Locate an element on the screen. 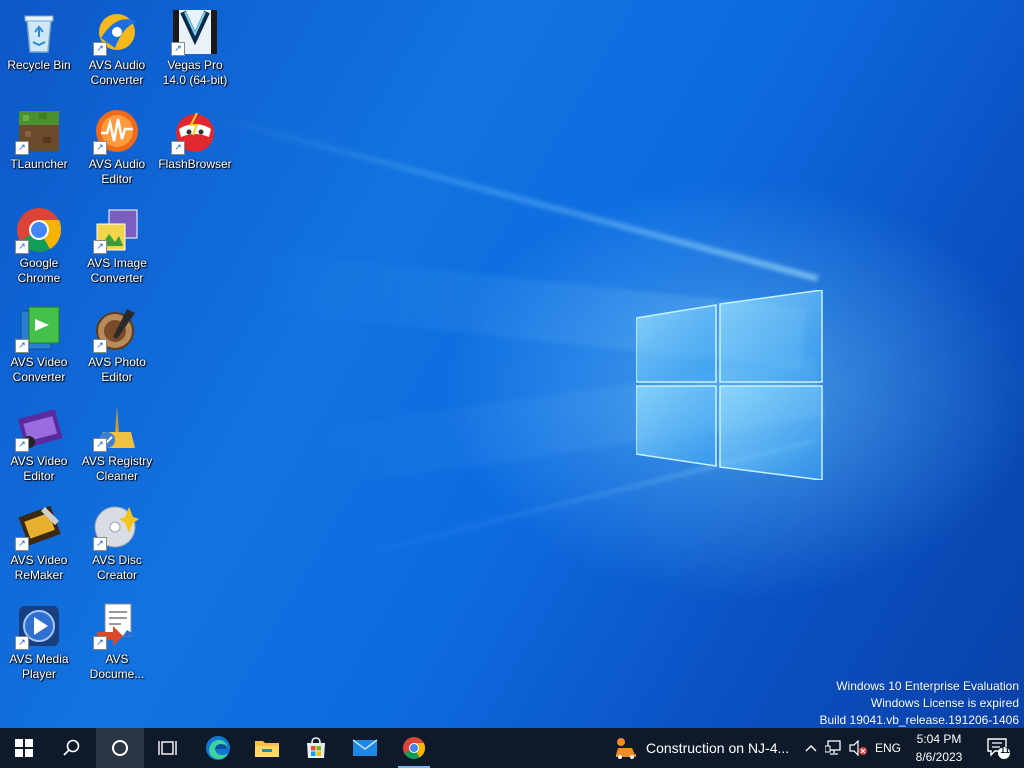  search-button is located at coordinates (72, 748).